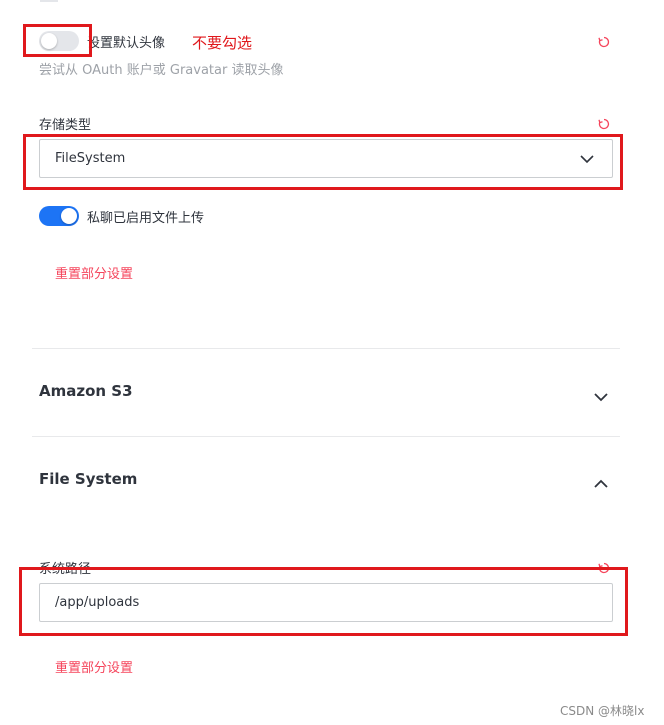 The height and width of the screenshot is (725, 664). Describe the element at coordinates (59, 216) in the screenshot. I see `dm-upload-toggle` at that location.